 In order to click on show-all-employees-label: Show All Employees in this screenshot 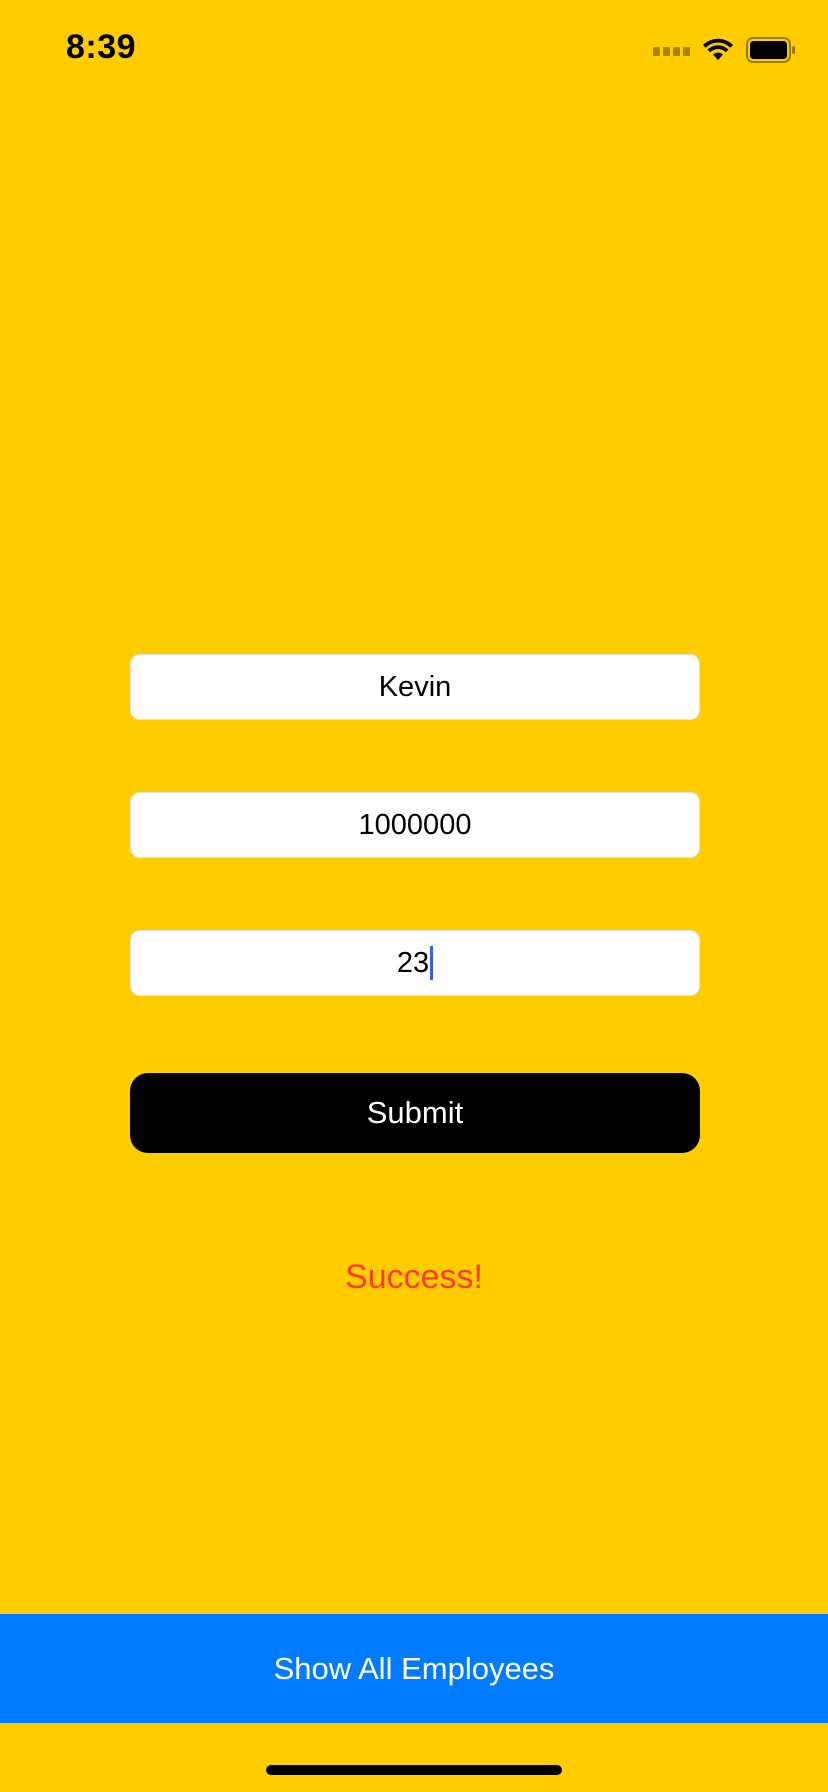, I will do `click(414, 1668)`.